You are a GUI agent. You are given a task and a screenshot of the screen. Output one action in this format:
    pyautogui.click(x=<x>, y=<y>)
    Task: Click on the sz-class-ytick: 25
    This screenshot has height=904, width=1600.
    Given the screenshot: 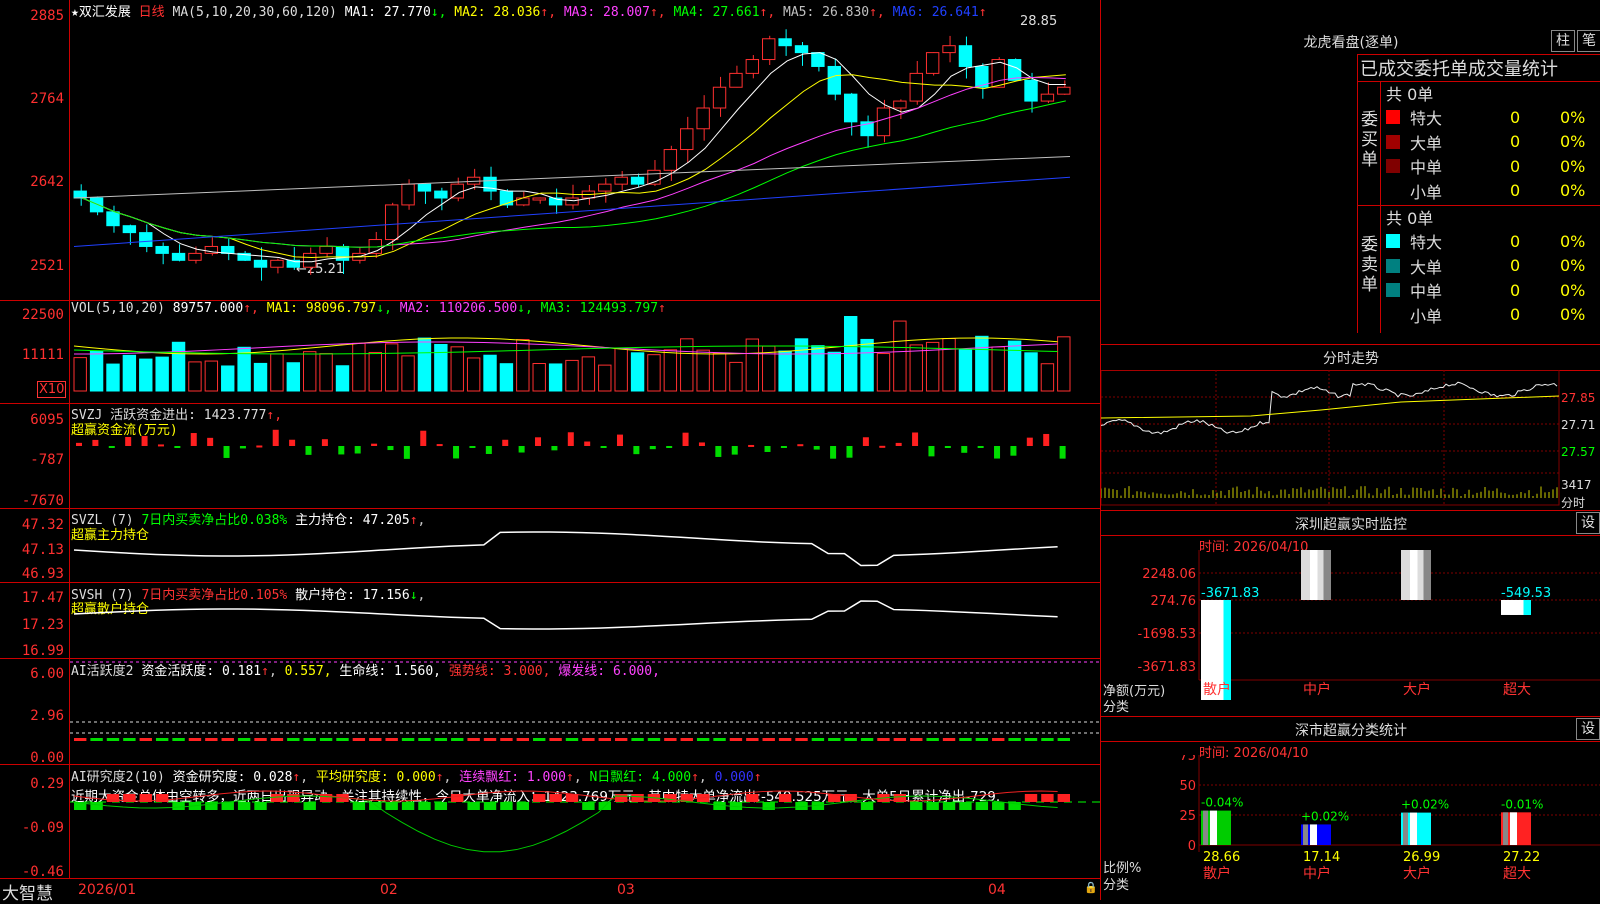 What is the action you would take?
    pyautogui.click(x=1187, y=816)
    